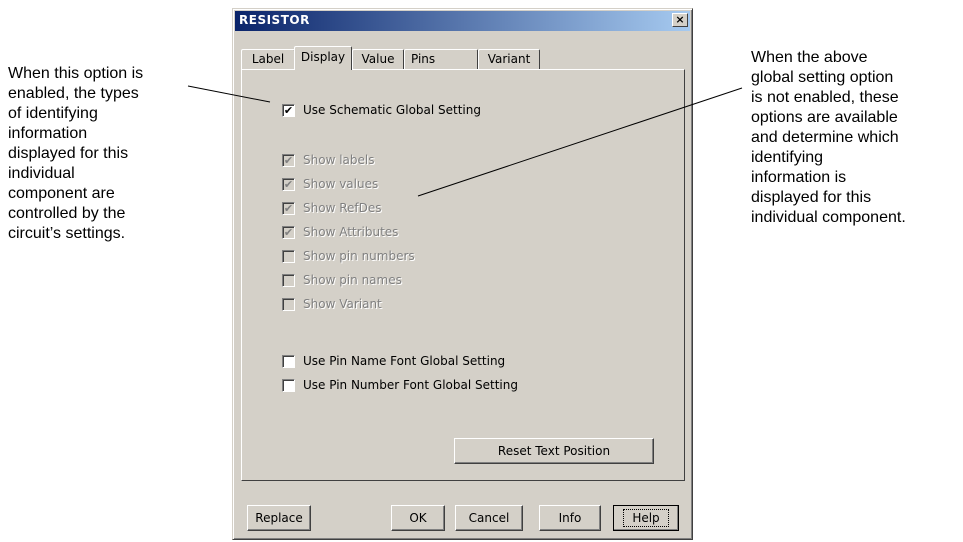 This screenshot has width=963, height=542. What do you see at coordinates (680, 20) in the screenshot?
I see `close-icon: ×` at bounding box center [680, 20].